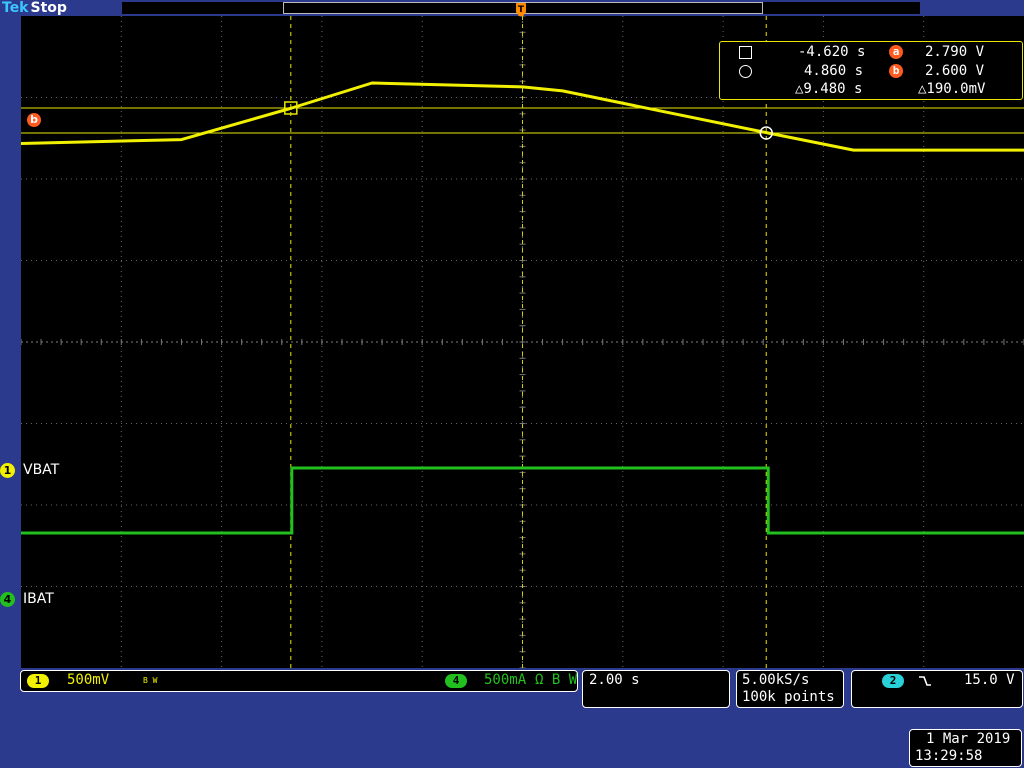  I want to click on trigger-level: 15.0 V, so click(989, 680).